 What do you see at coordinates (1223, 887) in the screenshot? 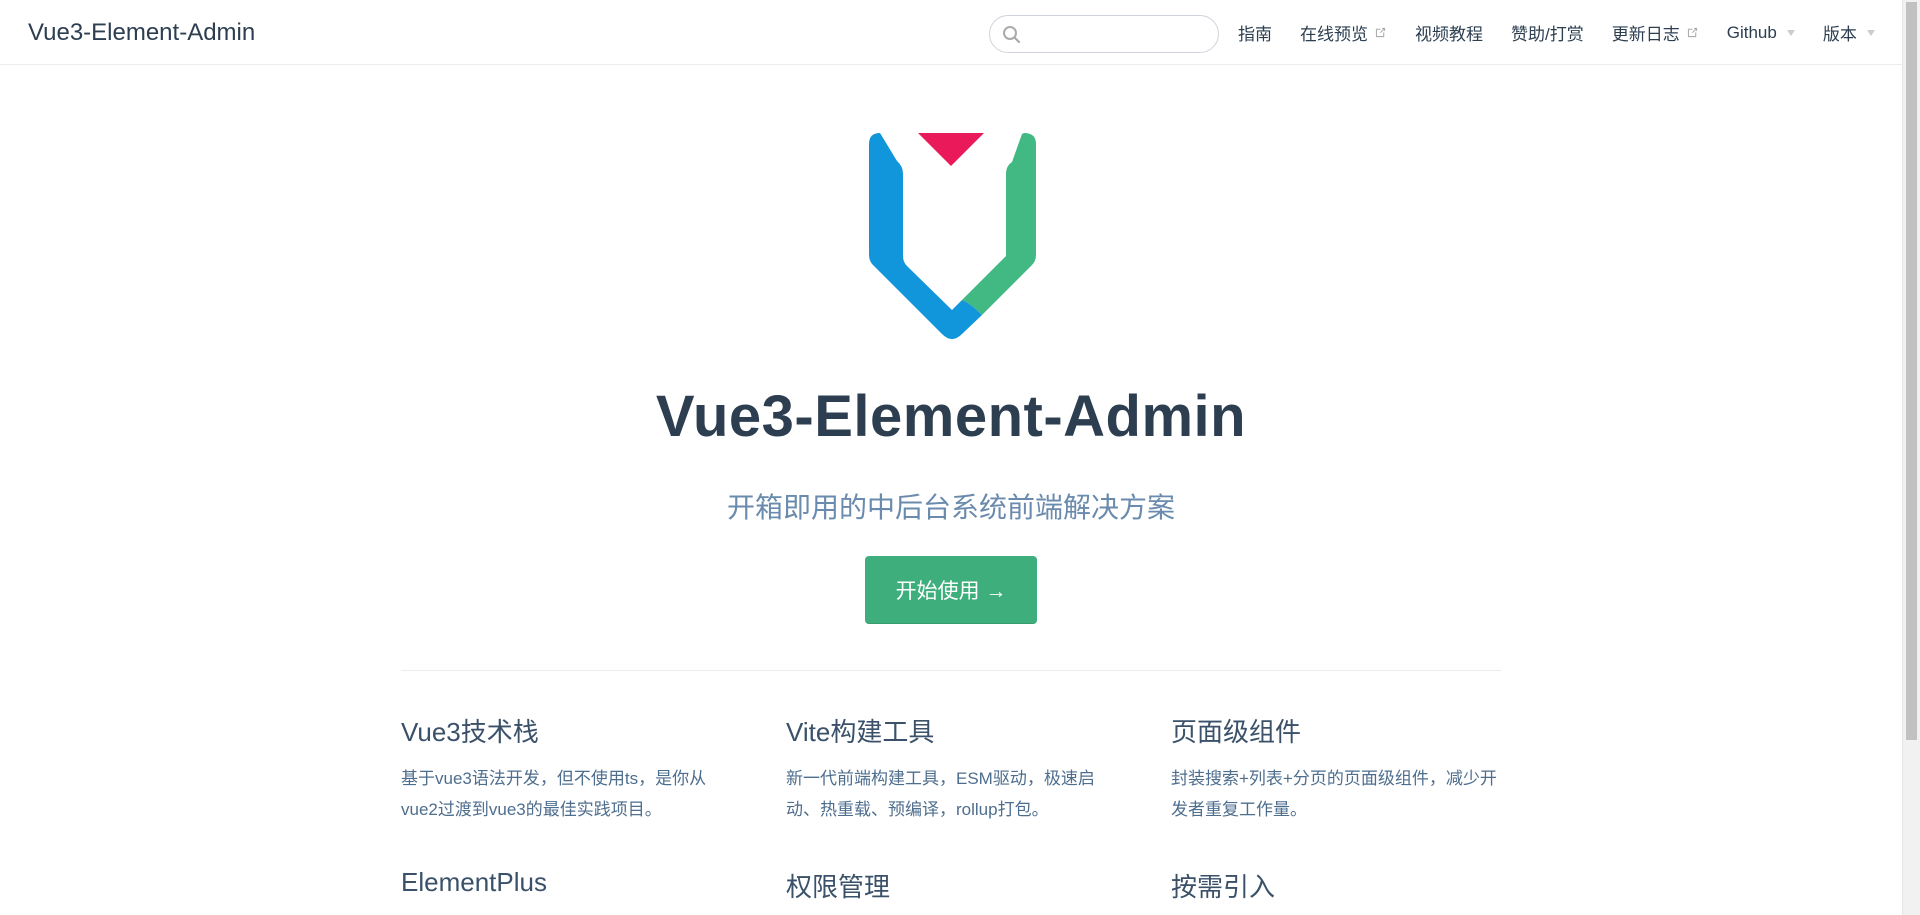
I see `feature-title: 按需引入` at bounding box center [1223, 887].